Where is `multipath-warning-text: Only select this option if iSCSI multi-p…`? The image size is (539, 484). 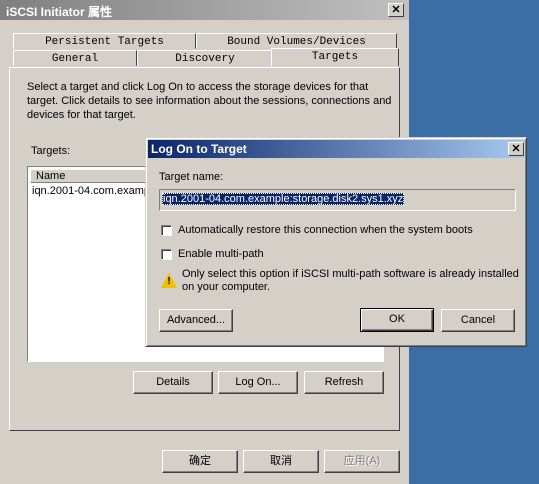
multipath-warning-text: Only select this option if iSCSI multi-p… is located at coordinates (350, 280).